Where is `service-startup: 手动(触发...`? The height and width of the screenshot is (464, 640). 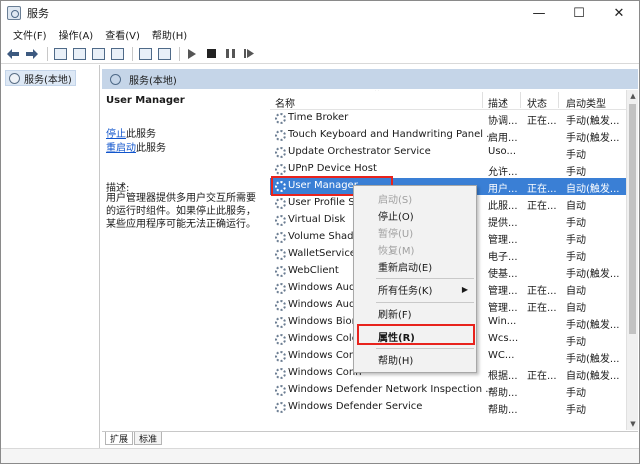
service-startup: 手动(触发... is located at coordinates (593, 325).